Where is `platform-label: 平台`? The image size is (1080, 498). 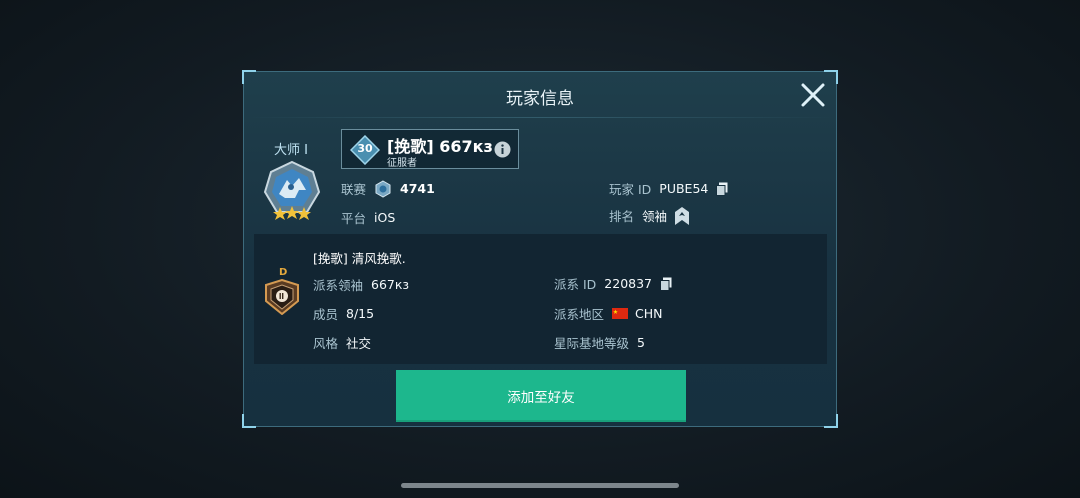
platform-label: 平台 is located at coordinates (354, 218).